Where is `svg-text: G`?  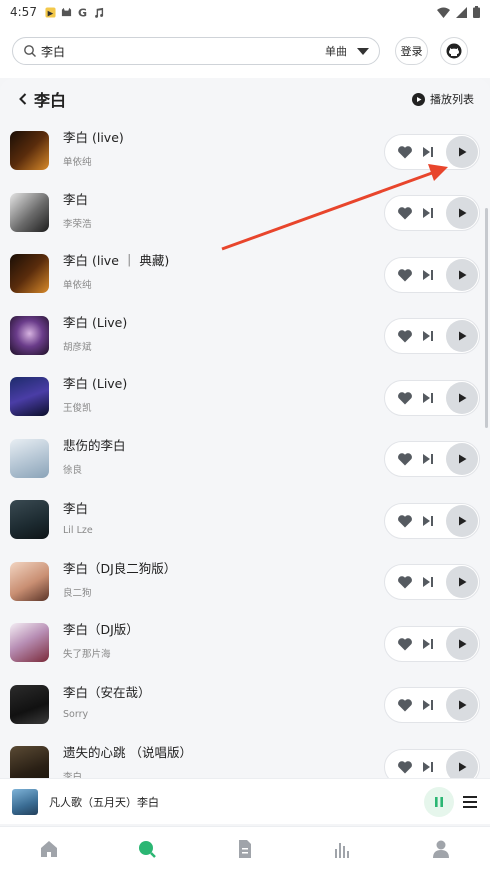
svg-text: G is located at coordinates (82, 12).